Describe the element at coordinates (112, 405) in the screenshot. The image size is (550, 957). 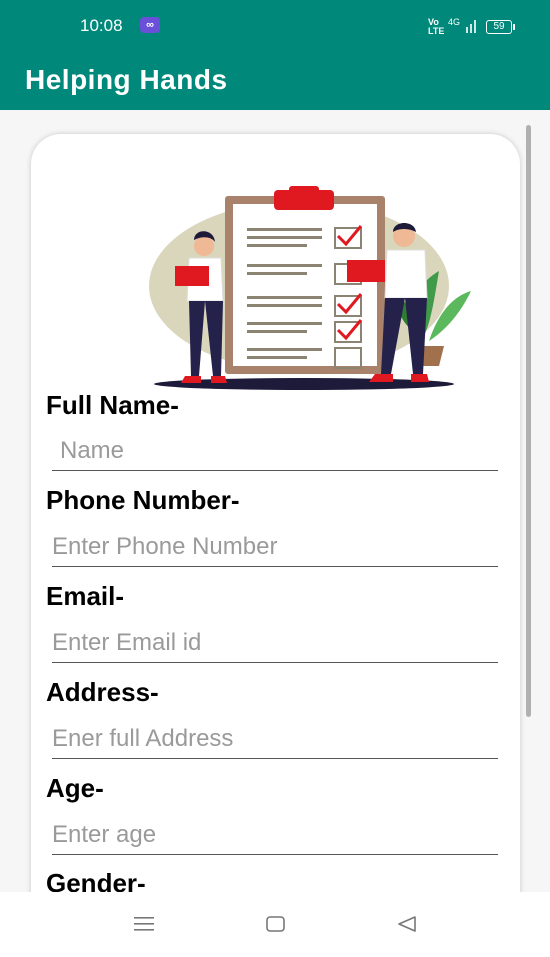
I see `full-name-label: Full Name-` at that location.